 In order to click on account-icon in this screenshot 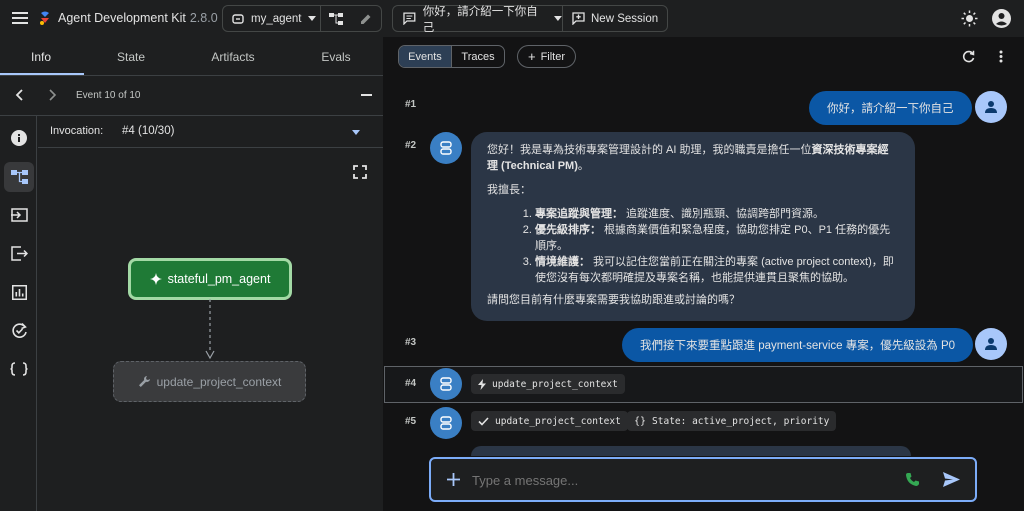, I will do `click(1001, 18)`.